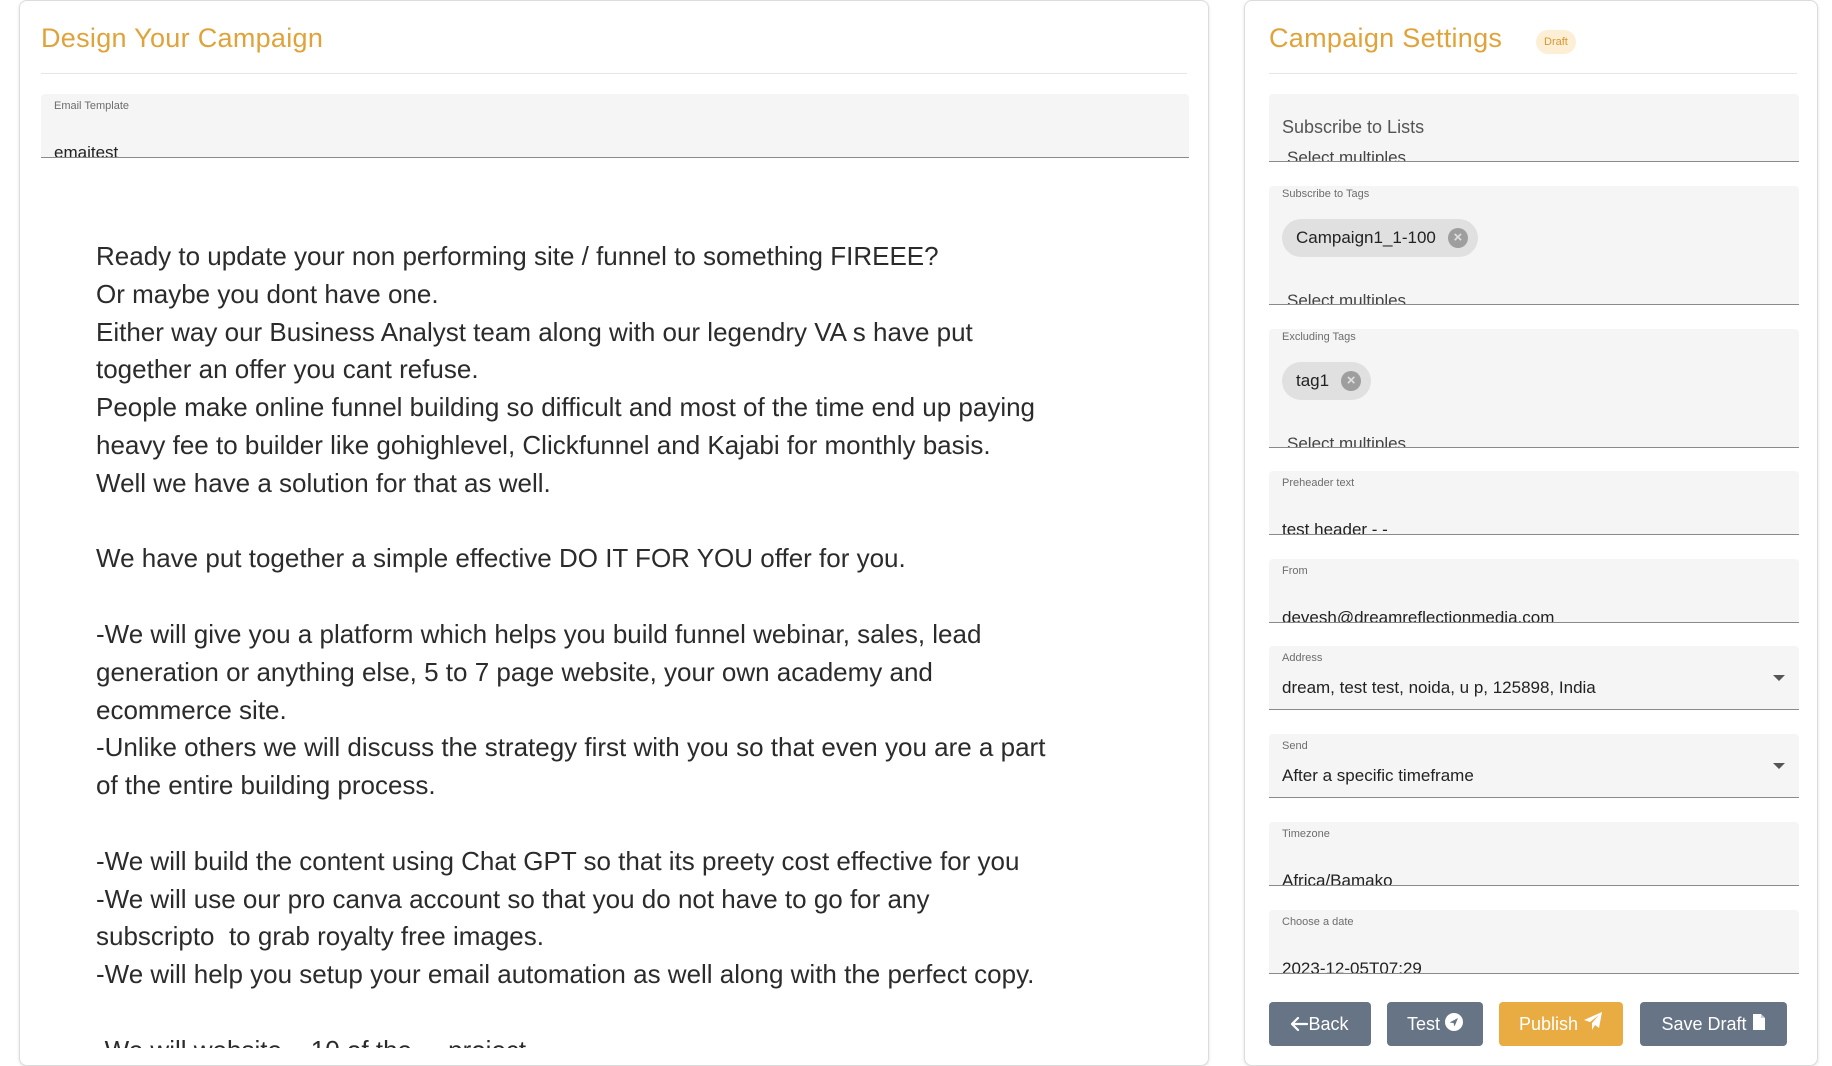 The height and width of the screenshot is (1066, 1832). I want to click on preheader-label: Preheader text, so click(1318, 483).